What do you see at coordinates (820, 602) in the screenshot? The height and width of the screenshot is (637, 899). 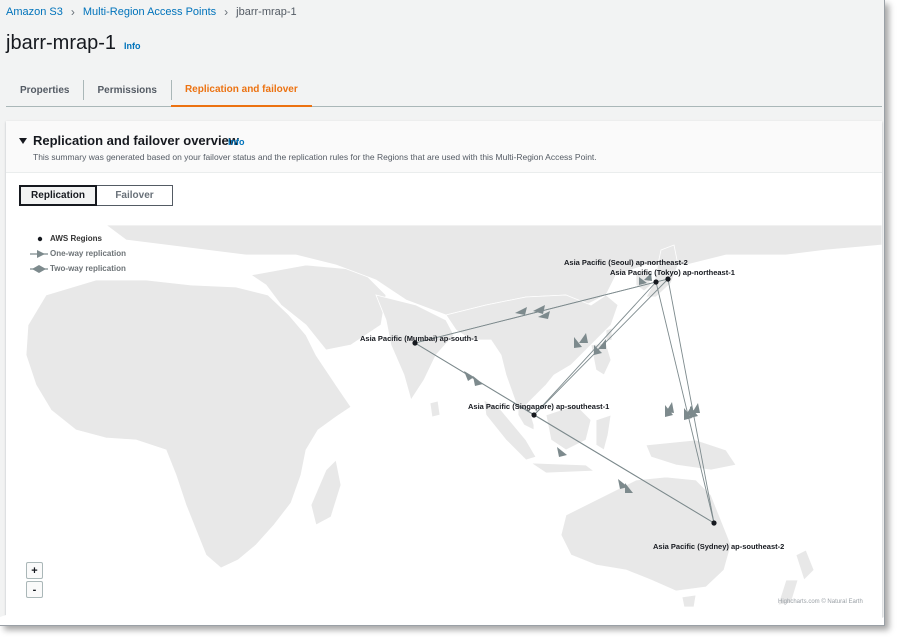 I see `map-credit: Highcharts.com © Natural Earth` at bounding box center [820, 602].